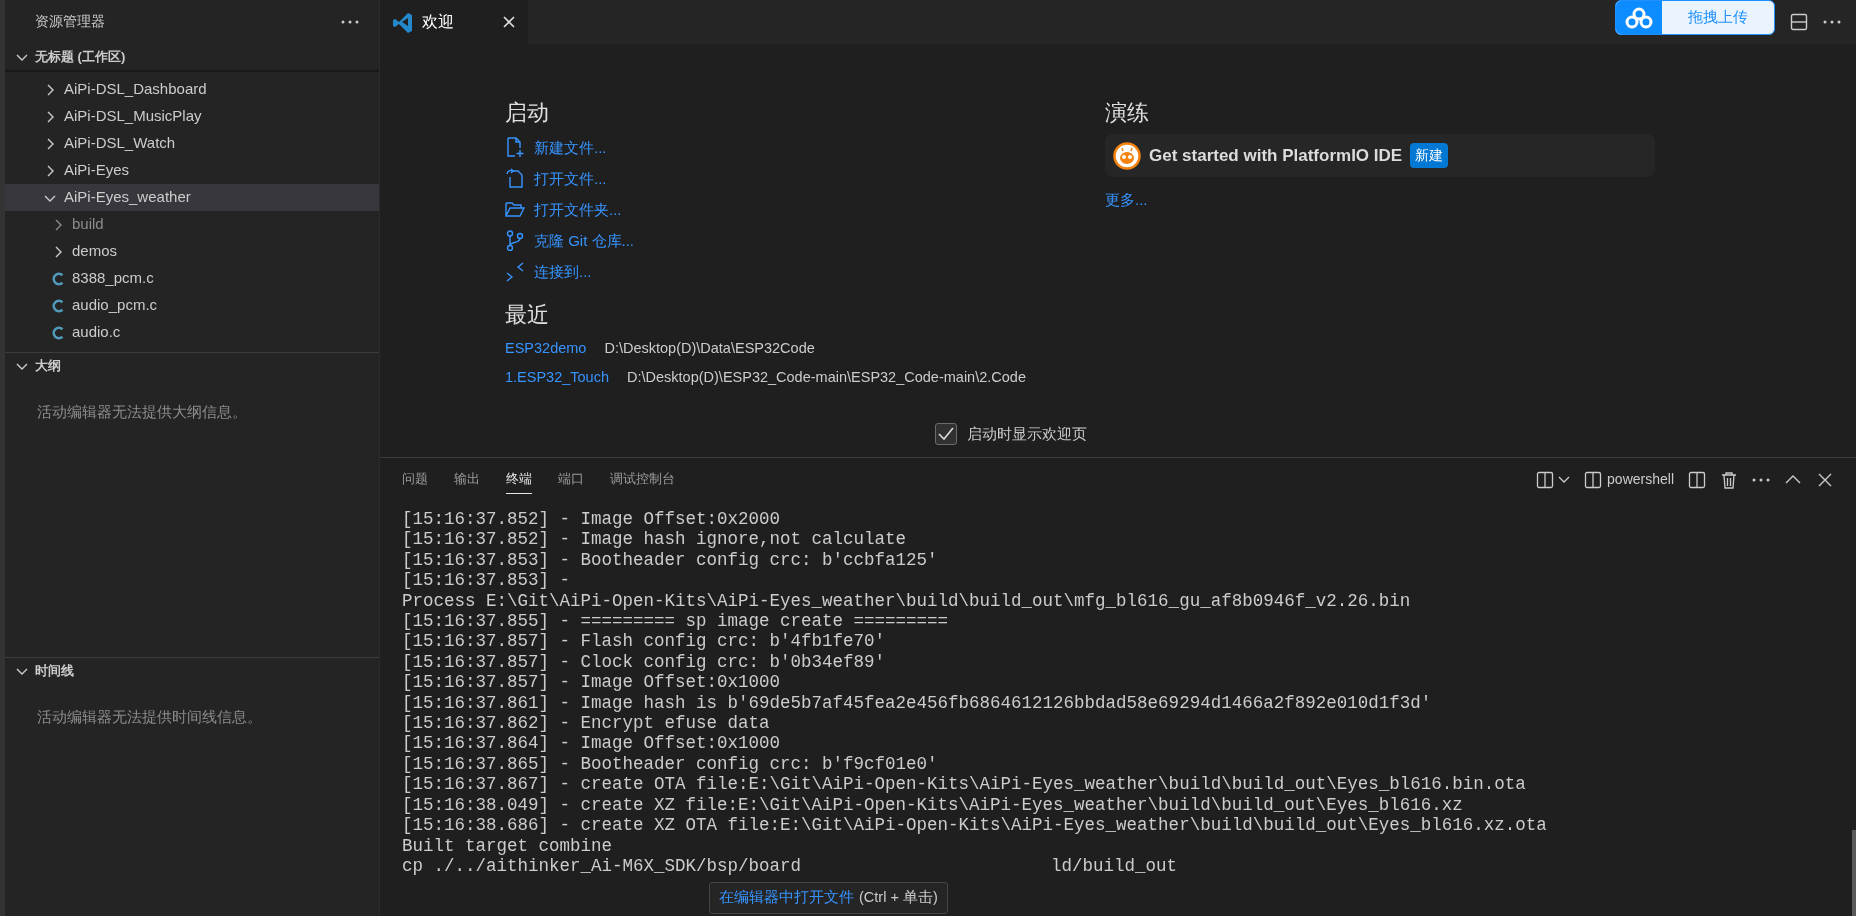 This screenshot has height=916, width=1856. What do you see at coordinates (509, 22) in the screenshot?
I see `close-icon` at bounding box center [509, 22].